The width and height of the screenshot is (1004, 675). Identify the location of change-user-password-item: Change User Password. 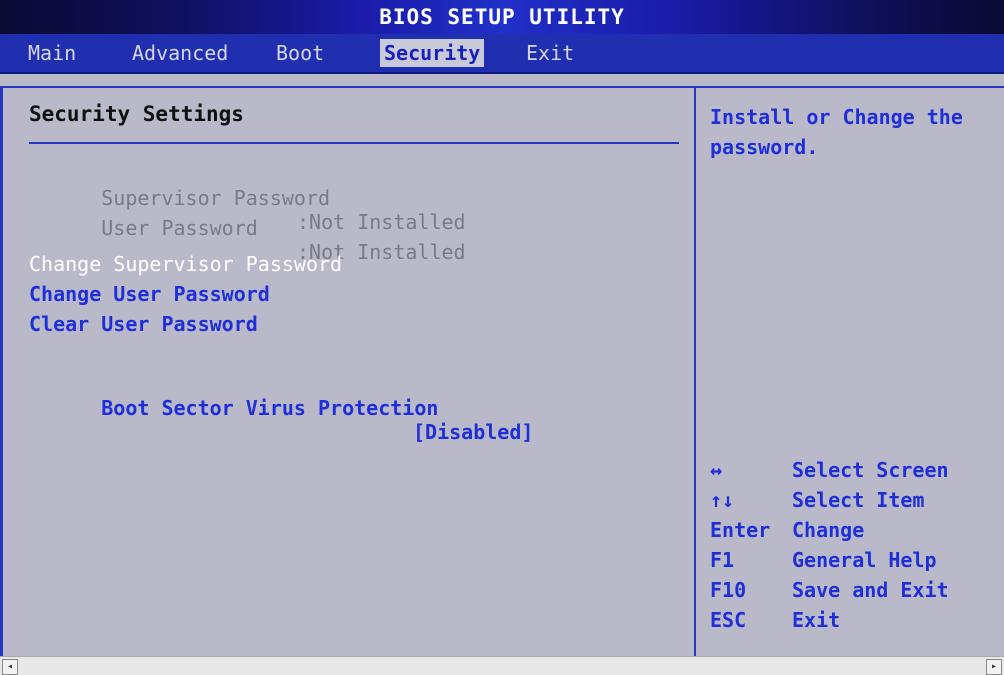
(149, 294).